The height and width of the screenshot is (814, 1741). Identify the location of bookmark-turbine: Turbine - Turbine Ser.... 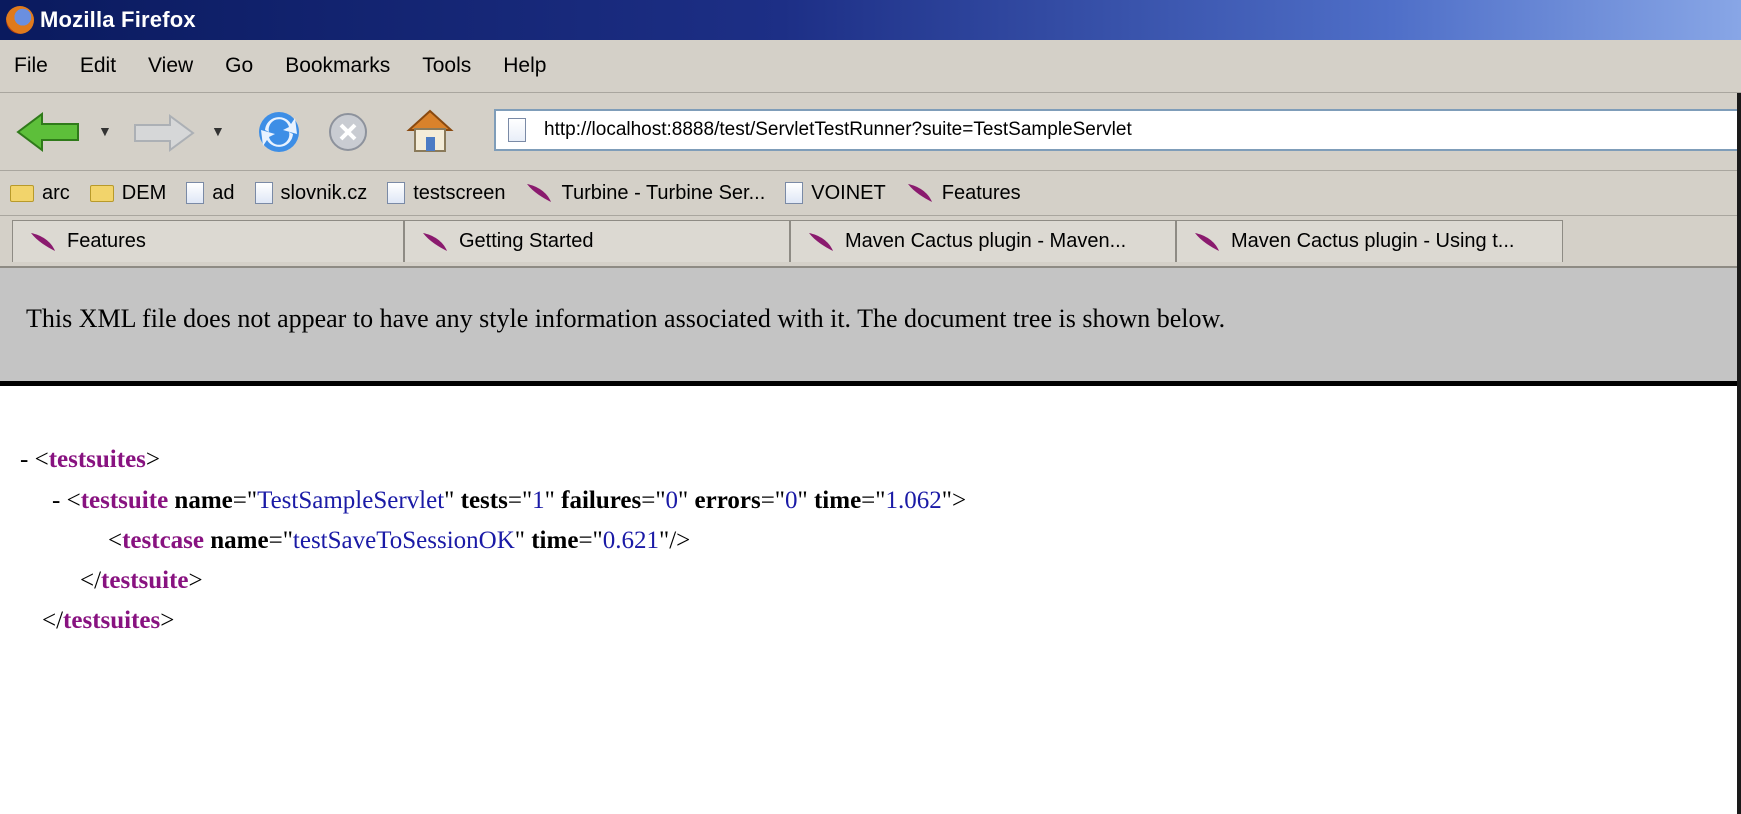
(645, 193).